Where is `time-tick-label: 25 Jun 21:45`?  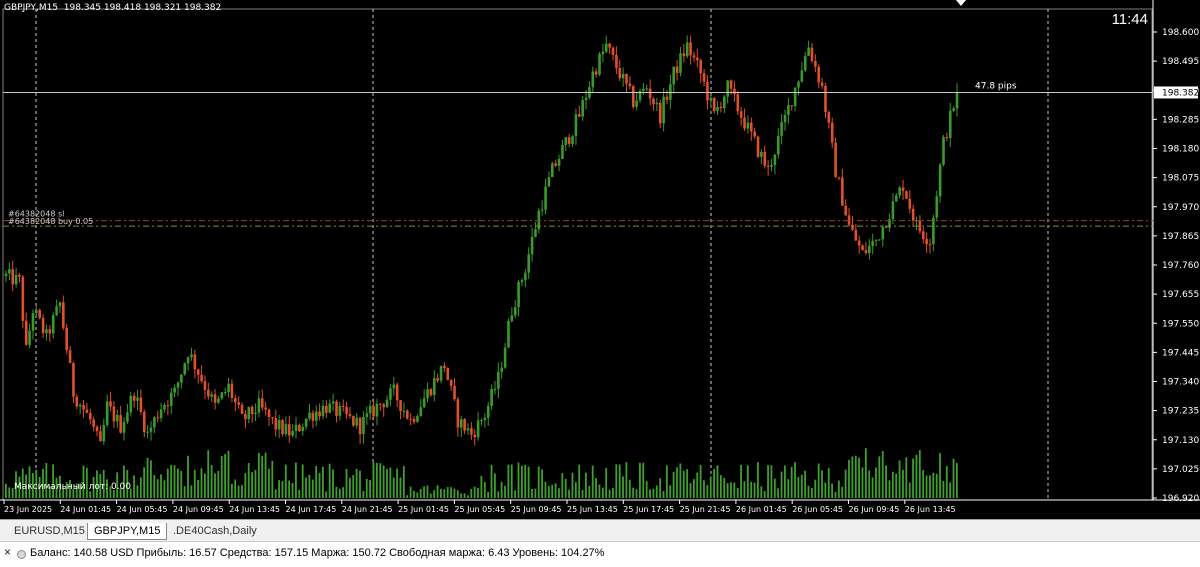 time-tick-label: 25 Jun 21:45 is located at coordinates (705, 509).